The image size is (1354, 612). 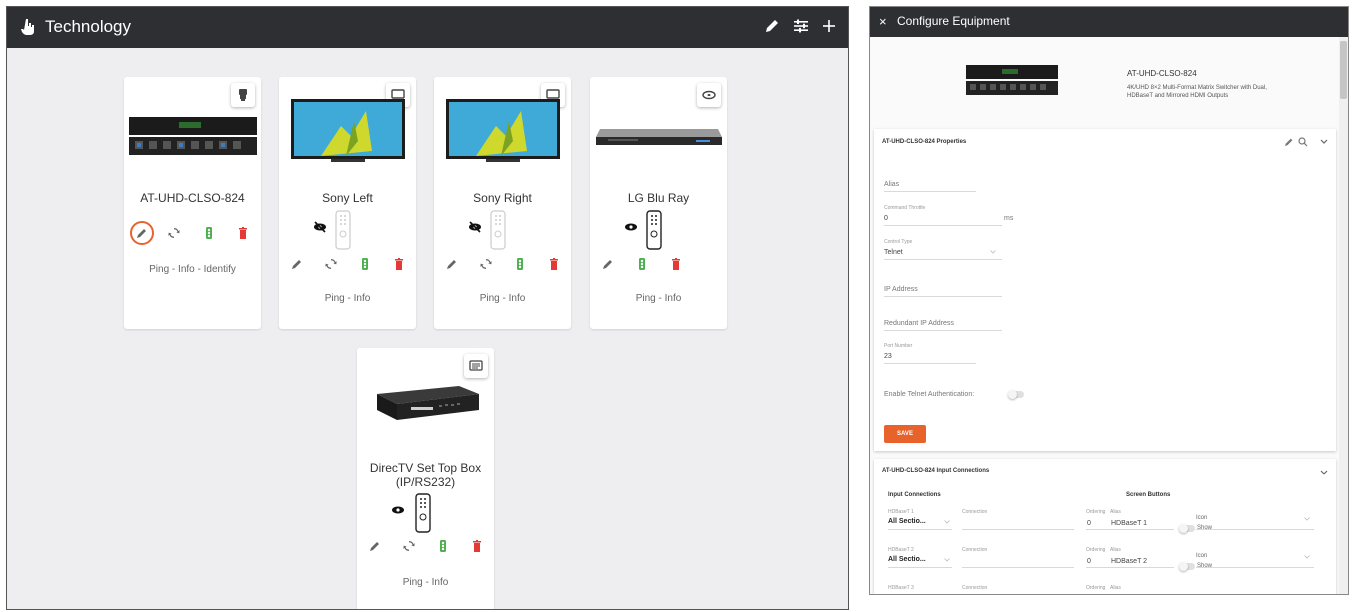 What do you see at coordinates (28, 27) in the screenshot?
I see `hand-pointer-icon` at bounding box center [28, 27].